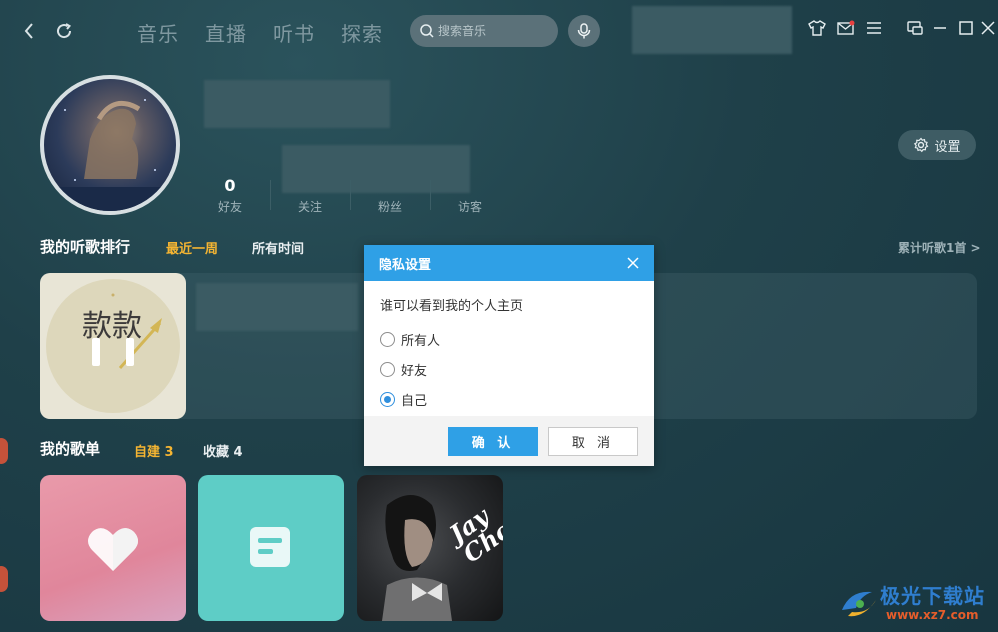 This screenshot has width=998, height=632. I want to click on stat-friends-count: 0, so click(230, 185).